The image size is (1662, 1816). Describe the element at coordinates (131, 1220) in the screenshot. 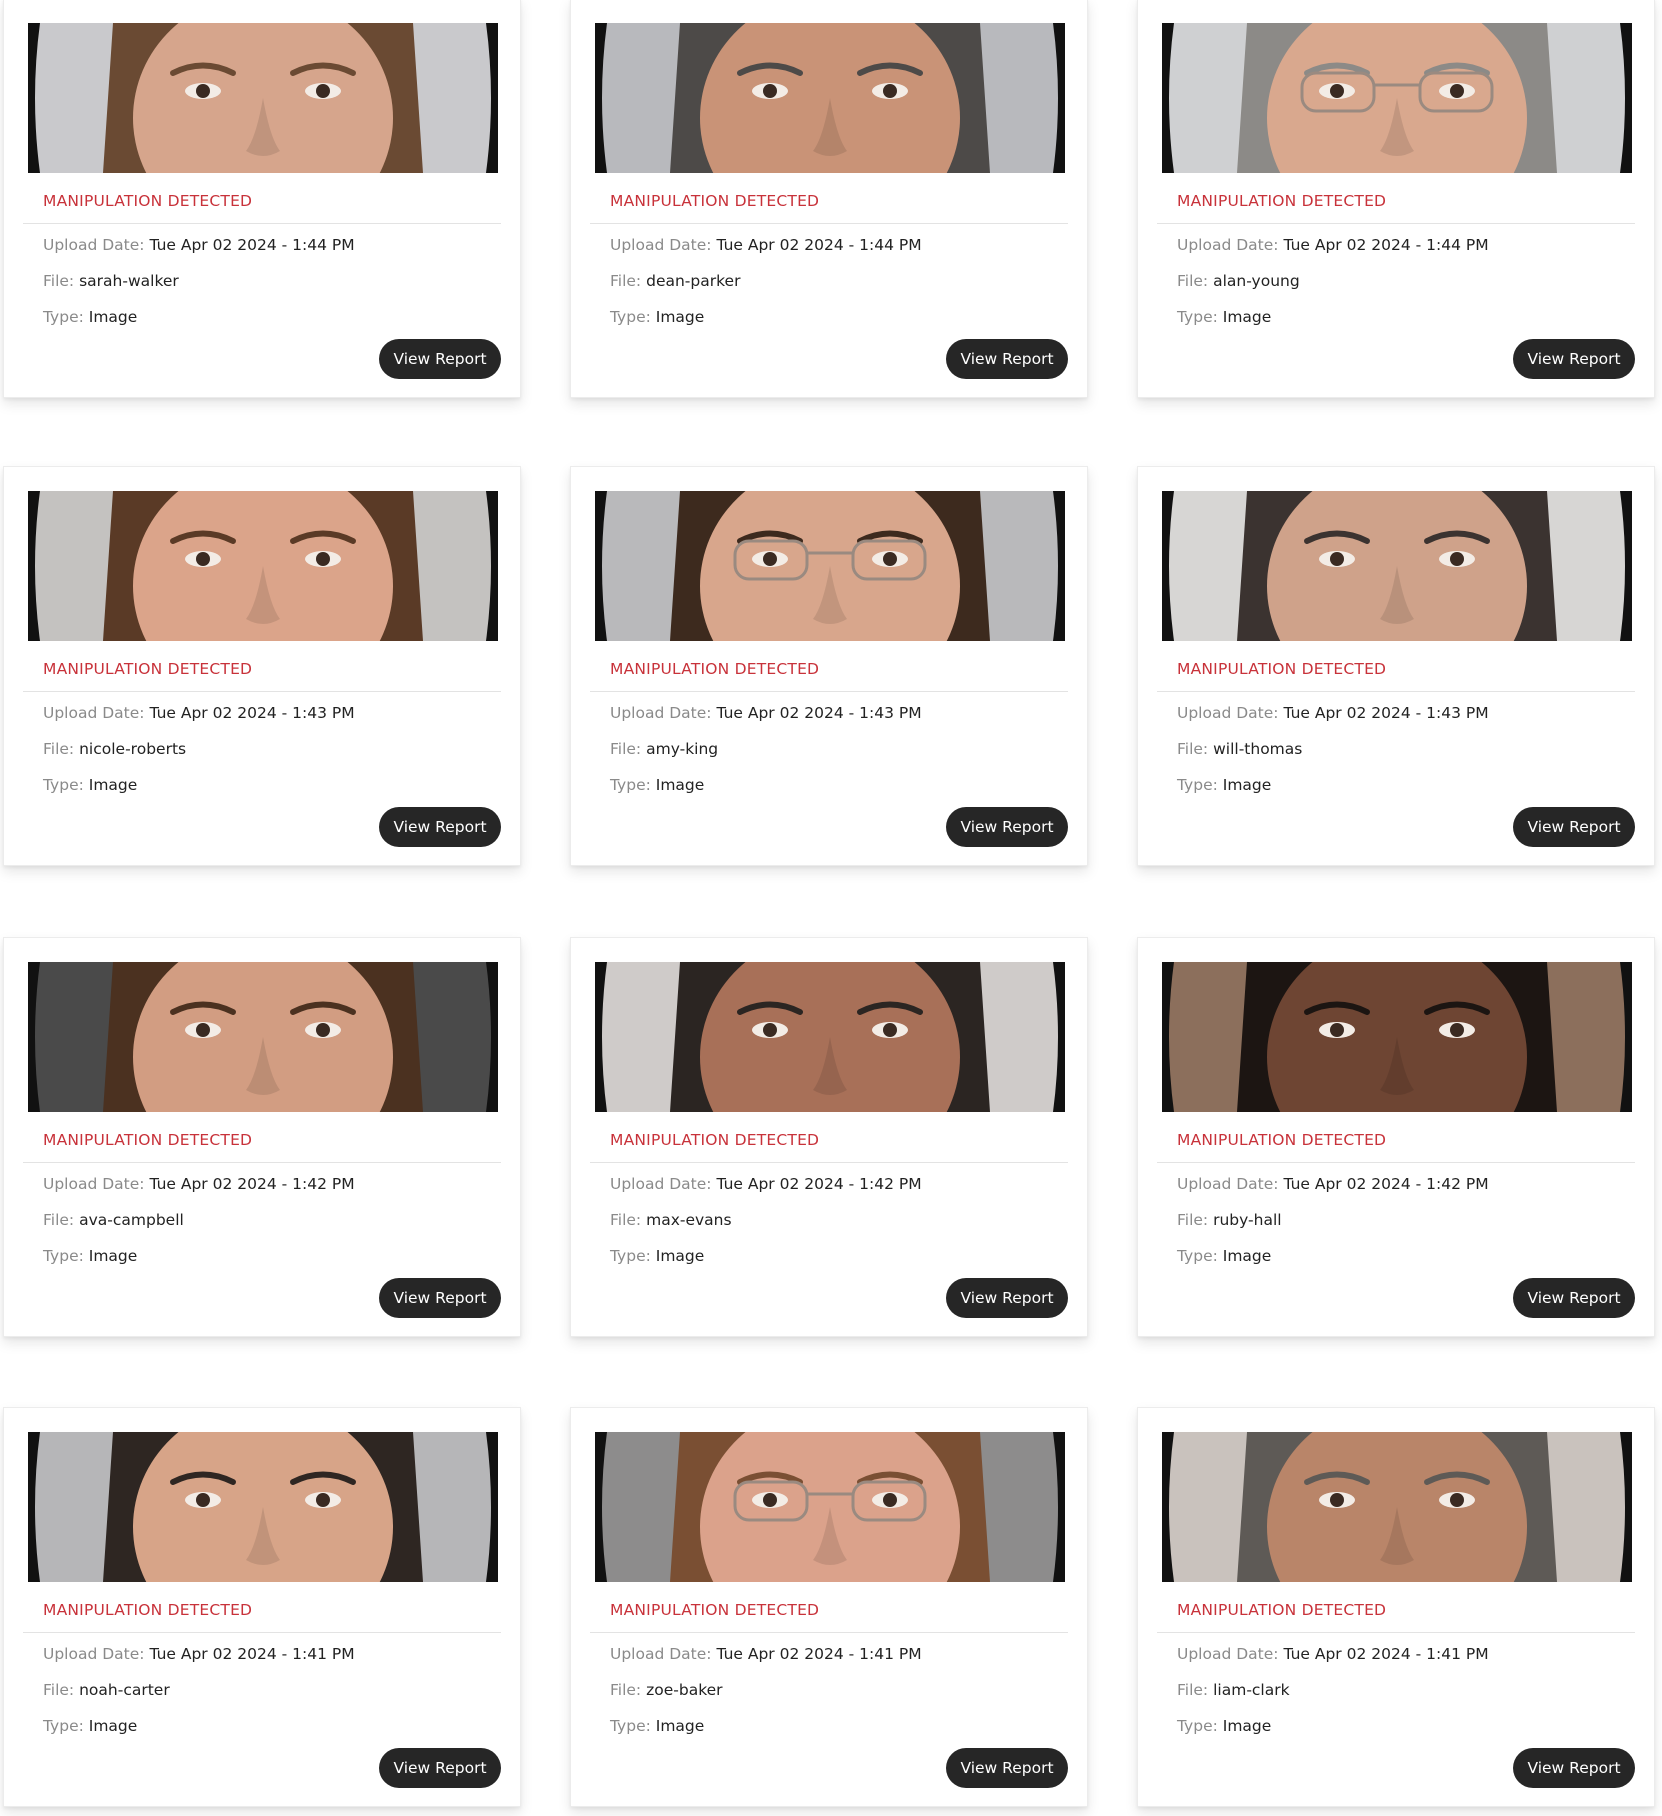

I see `file-value: ava-campbell` at that location.